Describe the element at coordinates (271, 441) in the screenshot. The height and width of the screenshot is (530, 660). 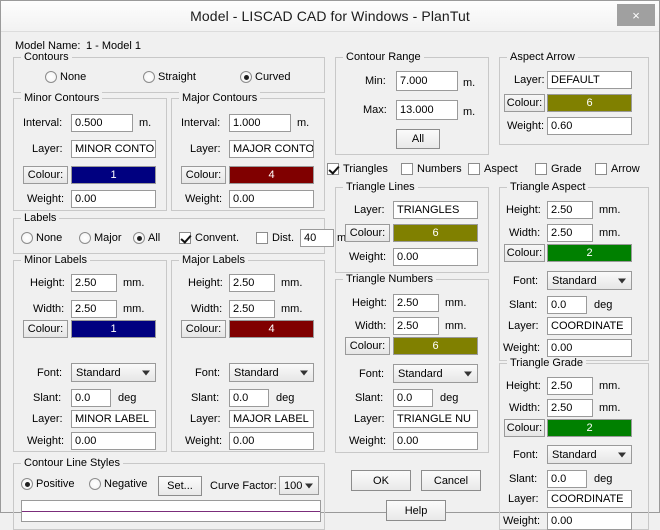
I see `major-labels-weight-input: 0.00` at that location.